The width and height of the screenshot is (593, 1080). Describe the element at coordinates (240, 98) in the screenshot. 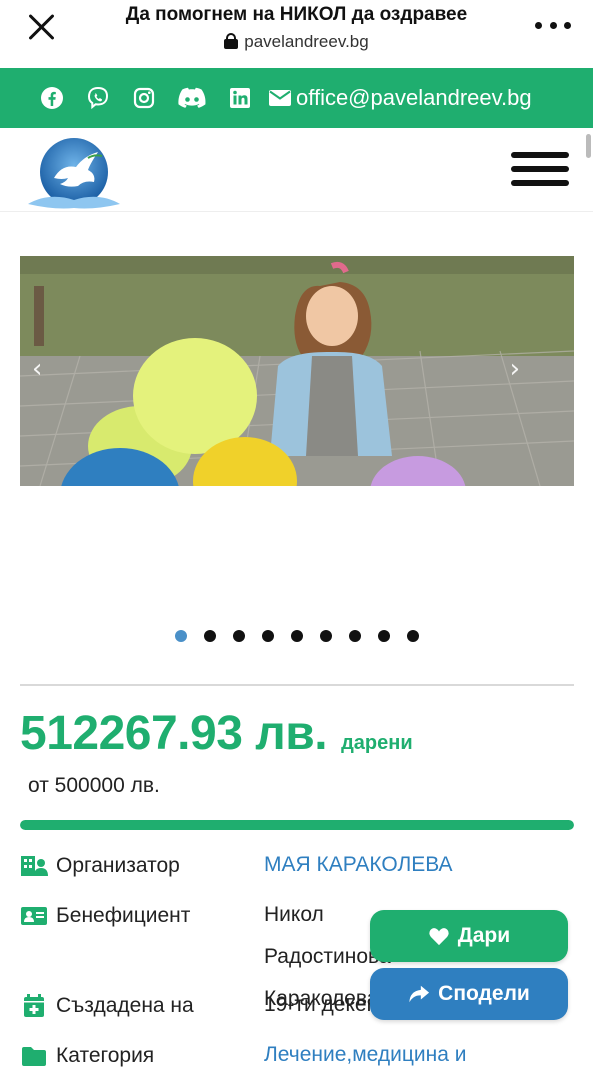

I see `linkedin-icon` at that location.